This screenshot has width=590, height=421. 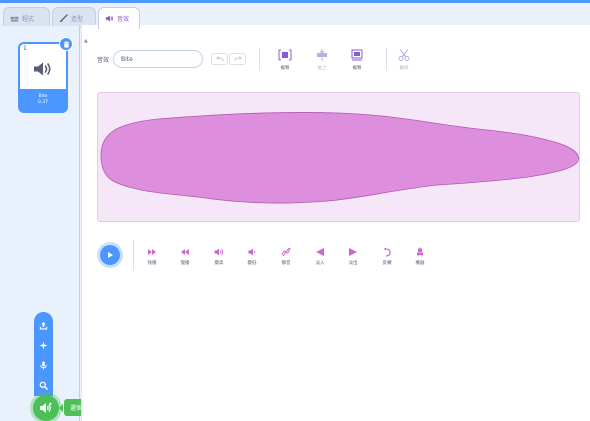 I want to click on microphone-icon, so click(x=43, y=365).